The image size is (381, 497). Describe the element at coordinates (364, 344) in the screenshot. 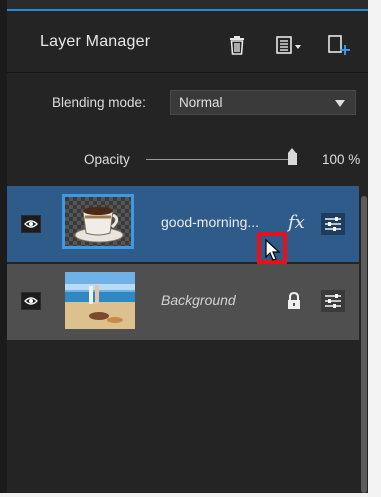

I see `layer-list-scrollbar-thumb` at that location.